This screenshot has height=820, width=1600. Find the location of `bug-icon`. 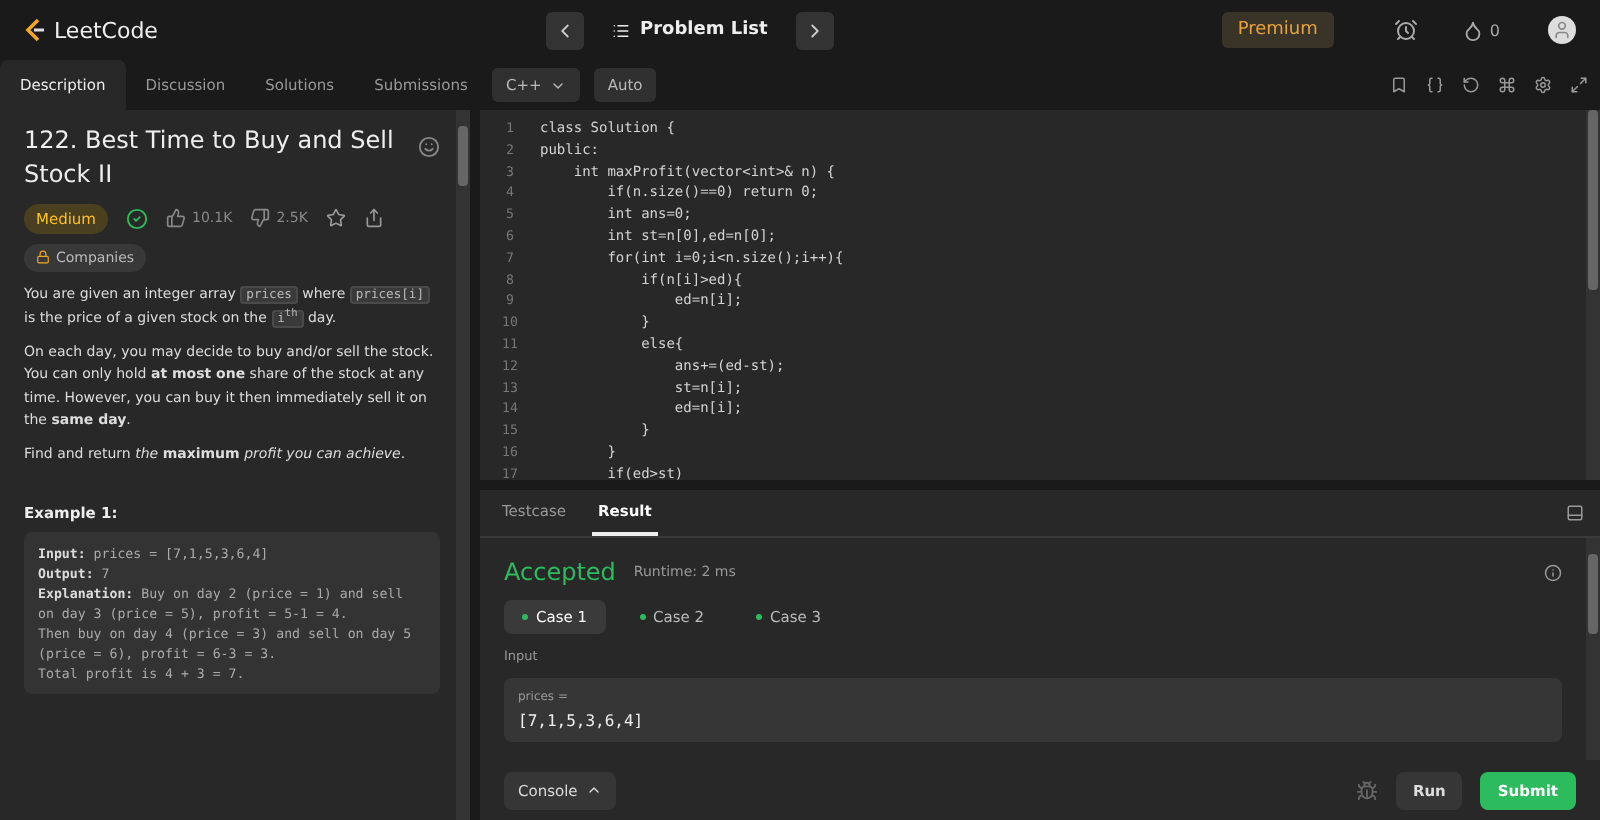

bug-icon is located at coordinates (1367, 790).